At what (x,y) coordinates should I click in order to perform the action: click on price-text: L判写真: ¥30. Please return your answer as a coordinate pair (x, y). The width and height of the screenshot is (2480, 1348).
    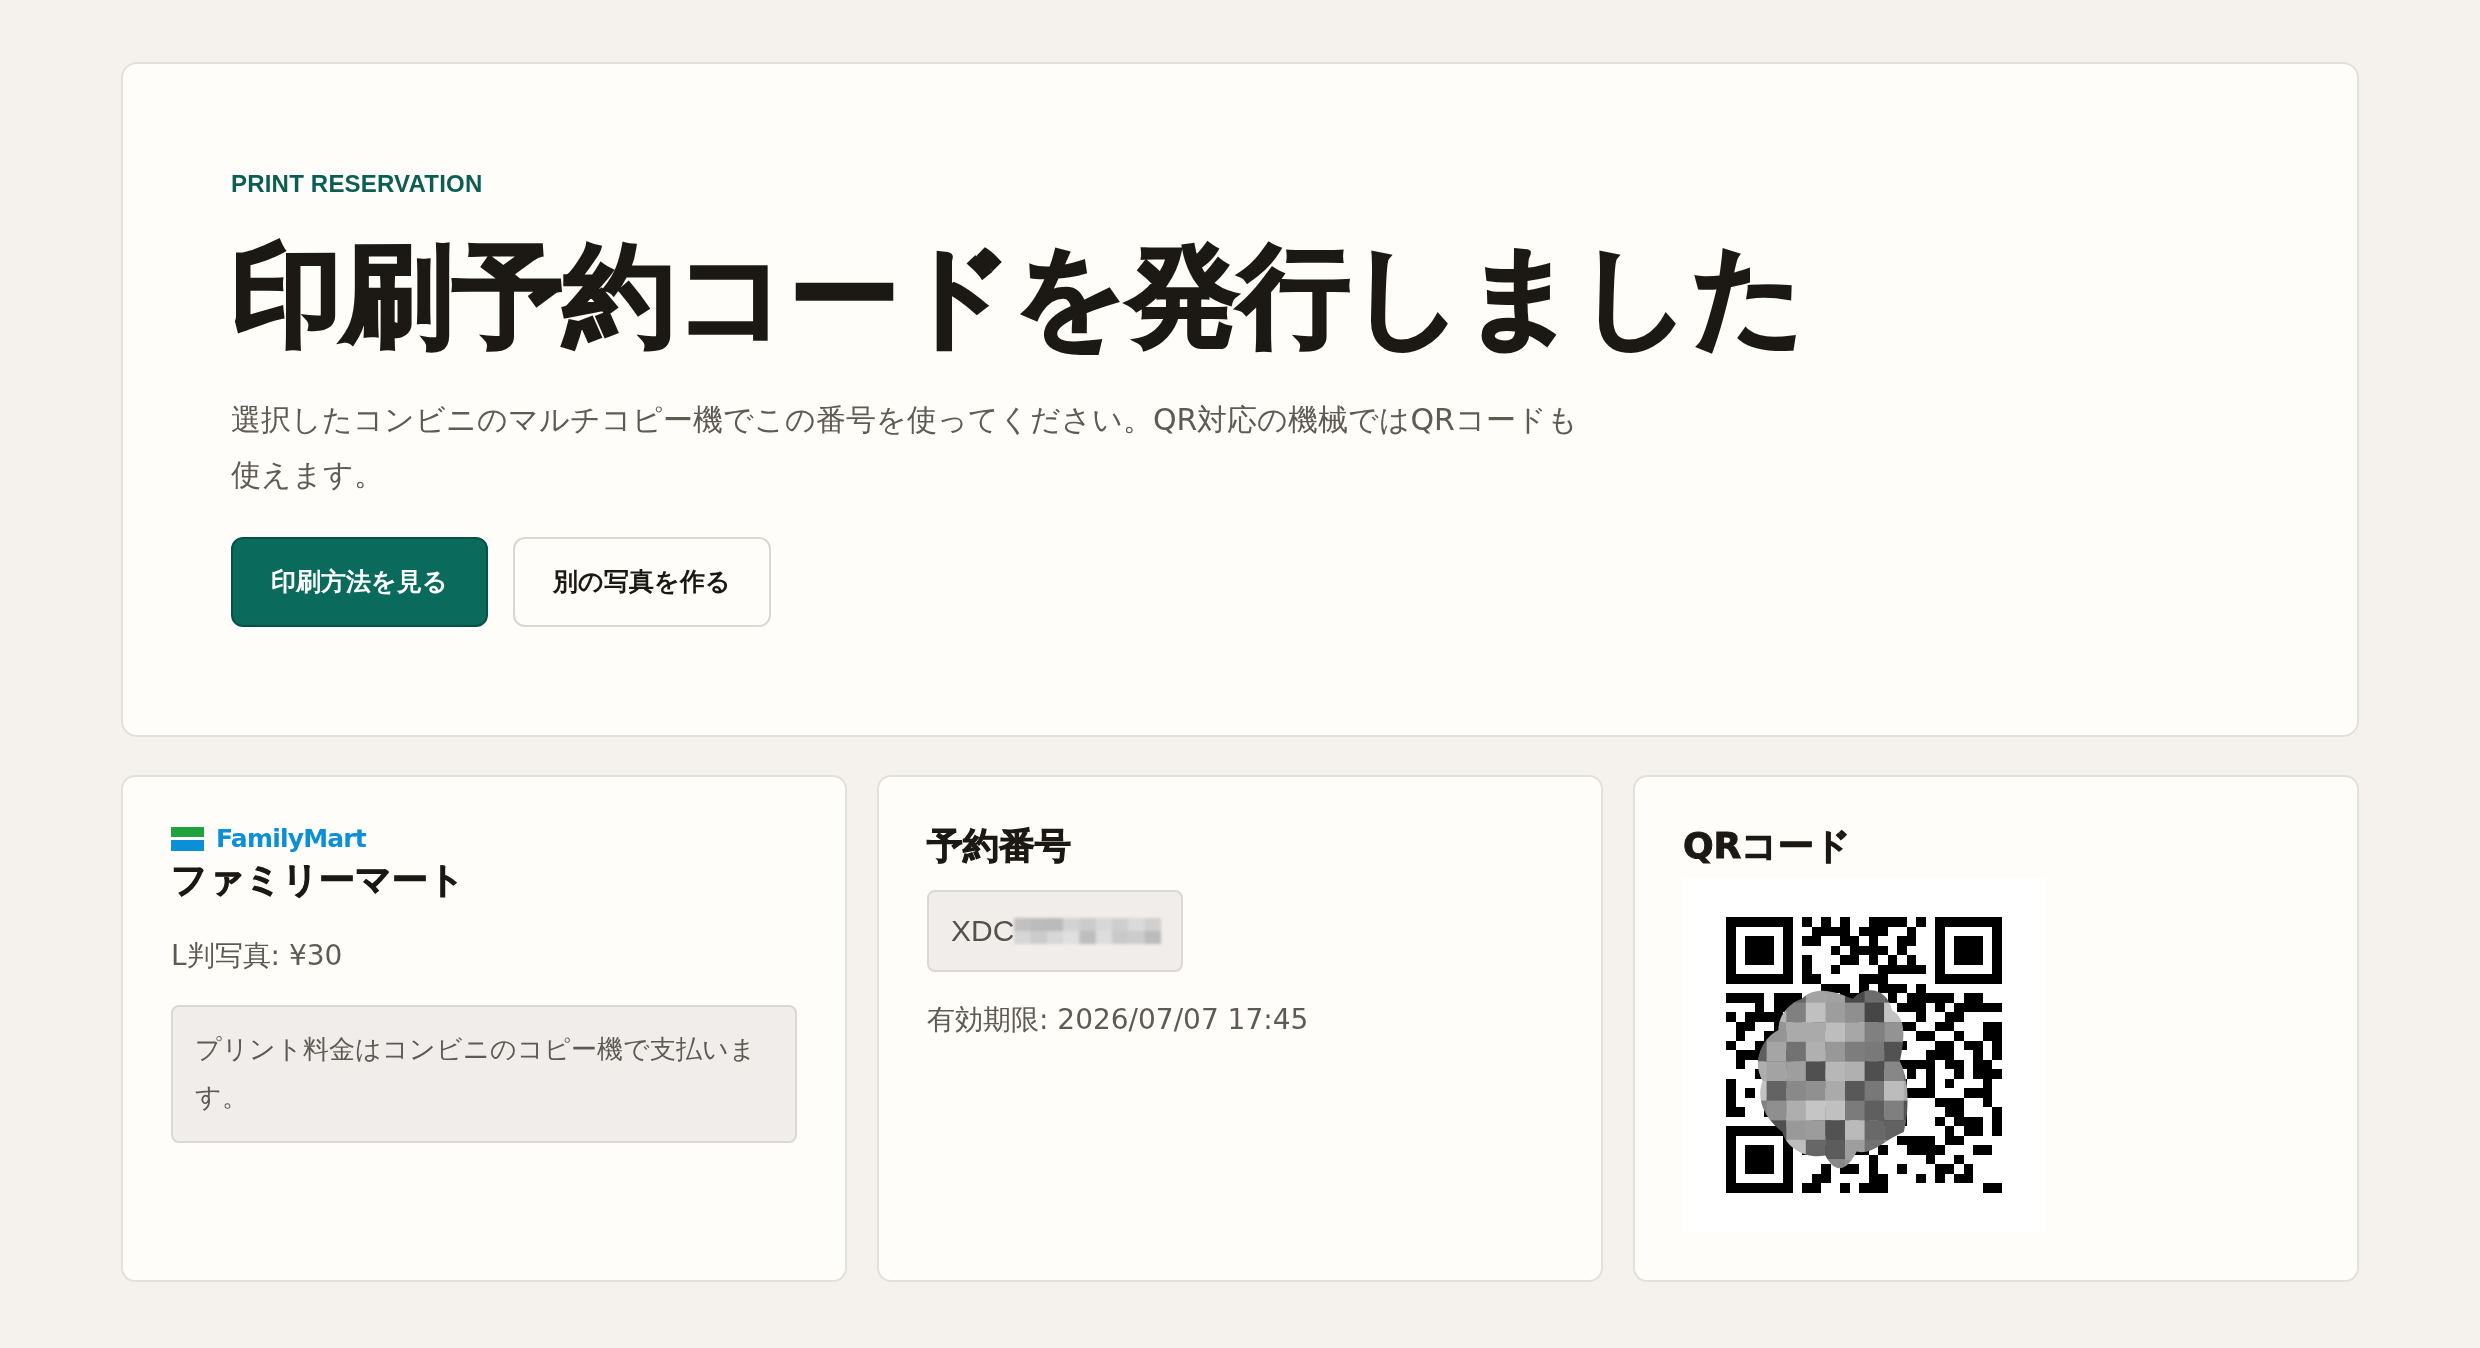
    Looking at the image, I should click on (257, 955).